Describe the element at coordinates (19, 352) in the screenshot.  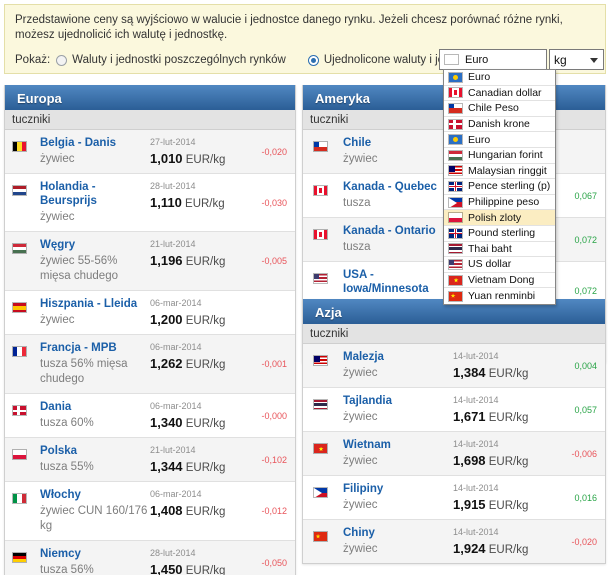
I see `flag-icon-fr` at that location.